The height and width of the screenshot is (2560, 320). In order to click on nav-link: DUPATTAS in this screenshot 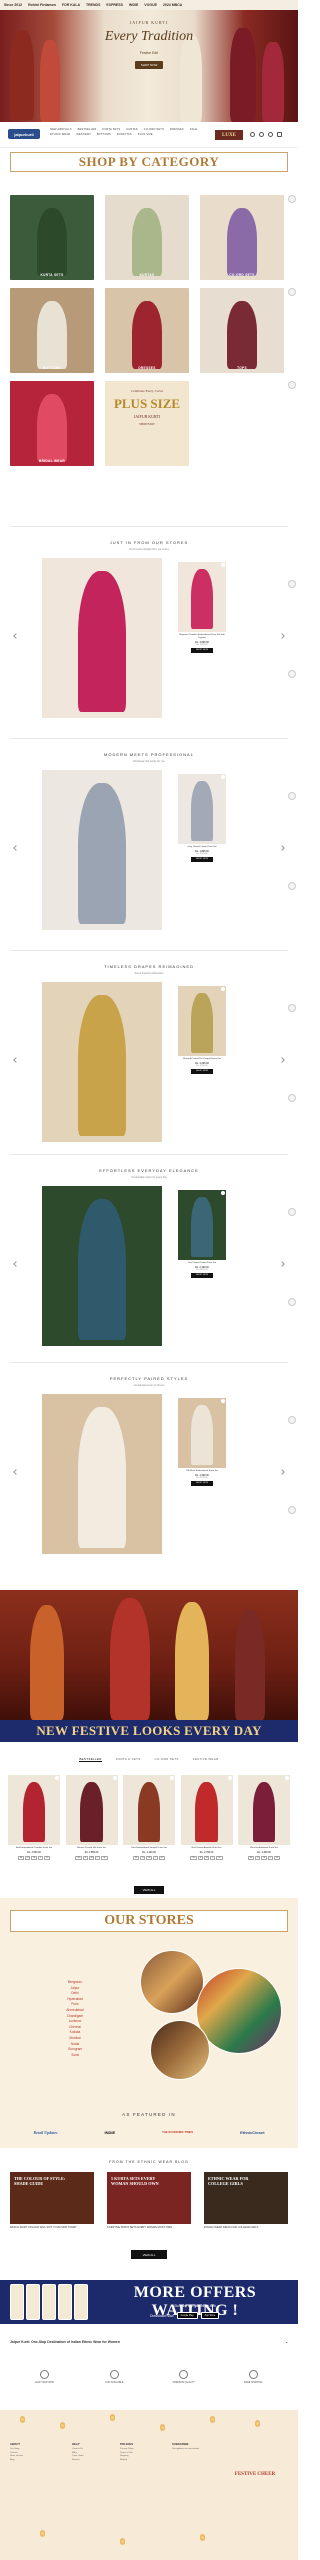, I will do `click(124, 134)`.